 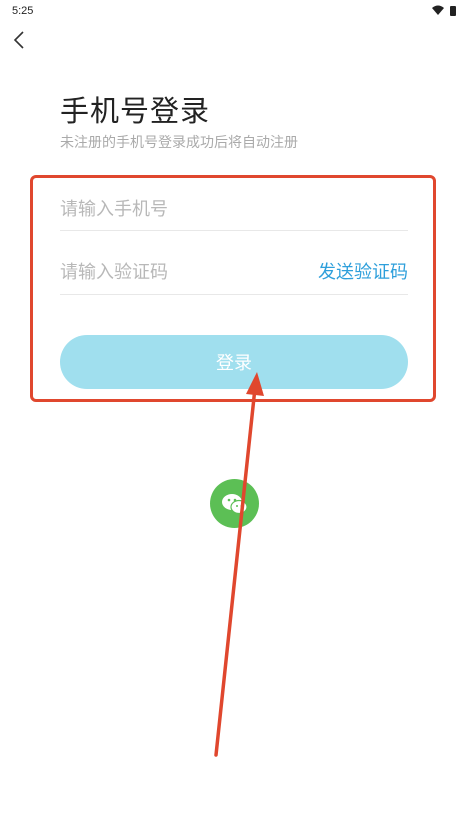 What do you see at coordinates (239, 564) in the screenshot?
I see `annotation-arrow` at bounding box center [239, 564].